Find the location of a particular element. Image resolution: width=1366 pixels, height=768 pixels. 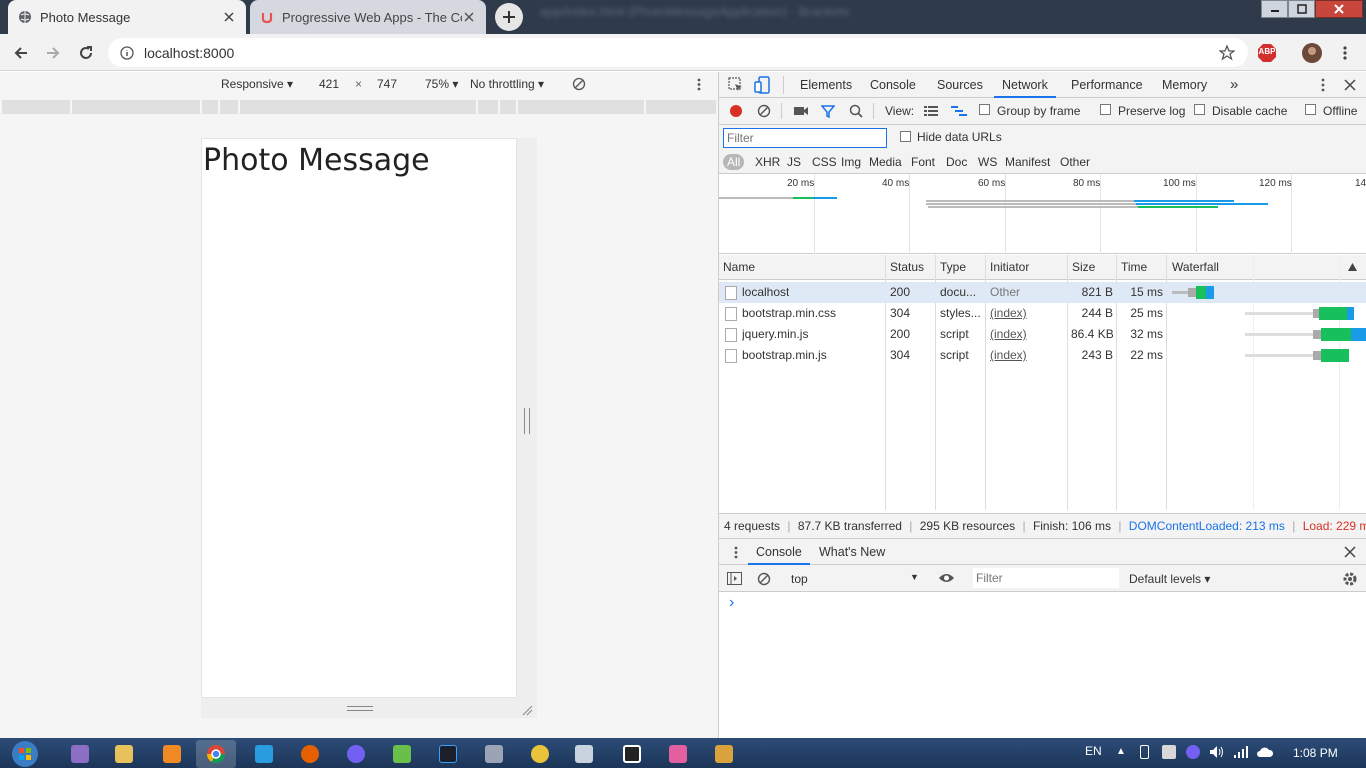

back-button is located at coordinates (21, 53).